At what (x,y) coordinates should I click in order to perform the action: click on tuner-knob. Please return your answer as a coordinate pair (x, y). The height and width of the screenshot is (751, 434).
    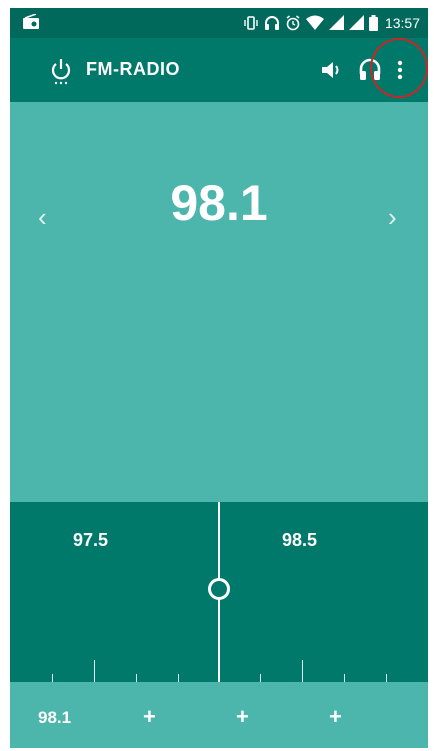
    Looking at the image, I should click on (219, 589).